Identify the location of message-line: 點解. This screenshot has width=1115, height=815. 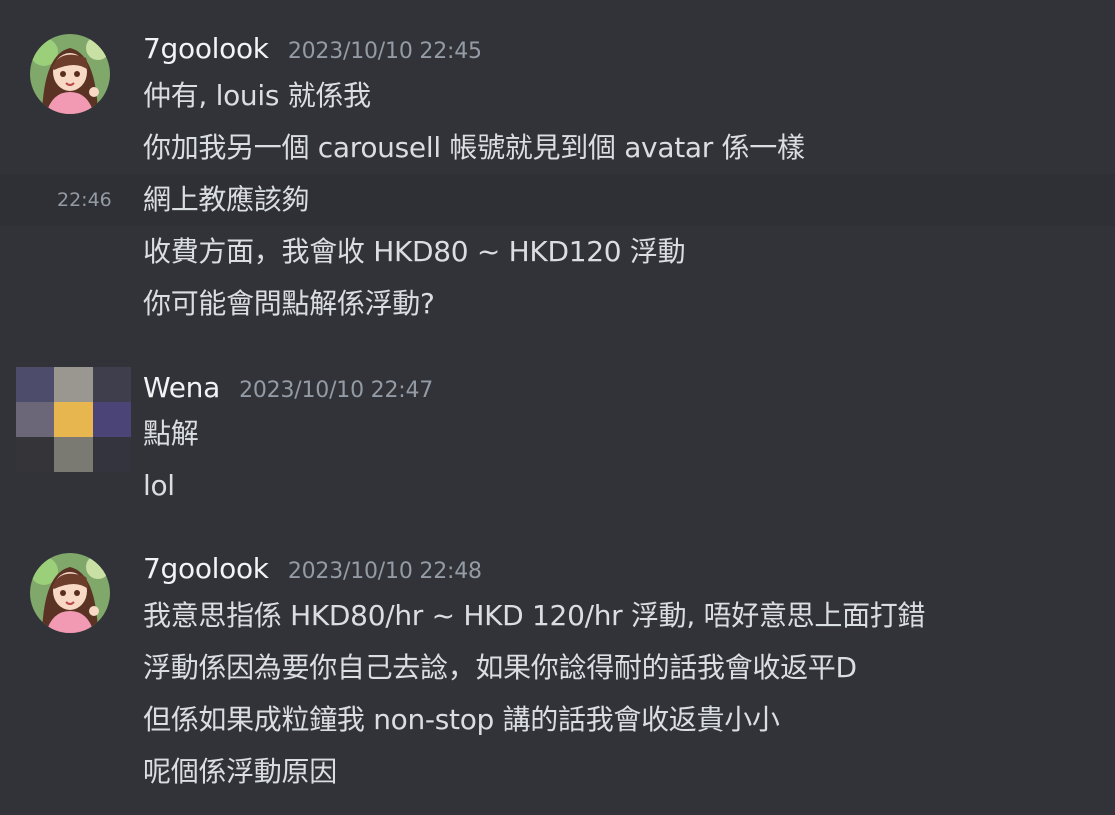
(557, 434).